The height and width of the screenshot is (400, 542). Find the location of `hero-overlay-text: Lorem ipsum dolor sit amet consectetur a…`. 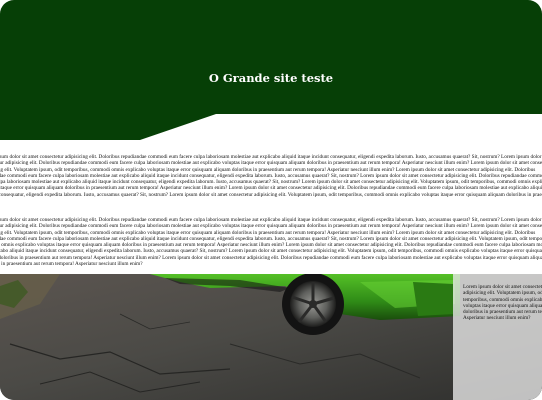

hero-overlay-text: Lorem ipsum dolor sit amet consectetur a… is located at coordinates (502, 303).